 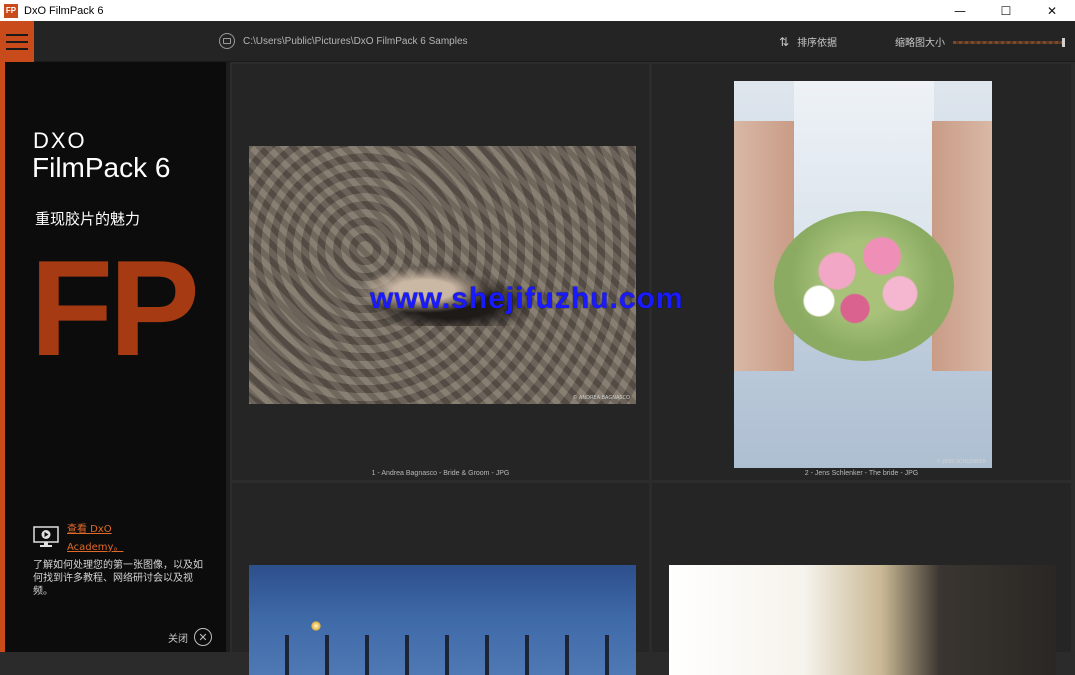 What do you see at coordinates (601, 398) in the screenshot?
I see `photo-credit: © ANDREA BAGNASCO` at bounding box center [601, 398].